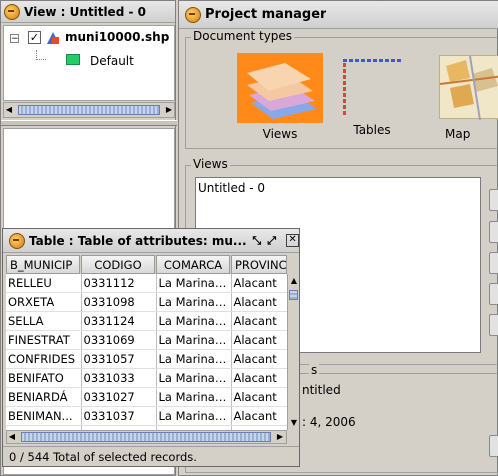  Describe the element at coordinates (294, 281) in the screenshot. I see `scroll-up-icon: ▲` at that location.